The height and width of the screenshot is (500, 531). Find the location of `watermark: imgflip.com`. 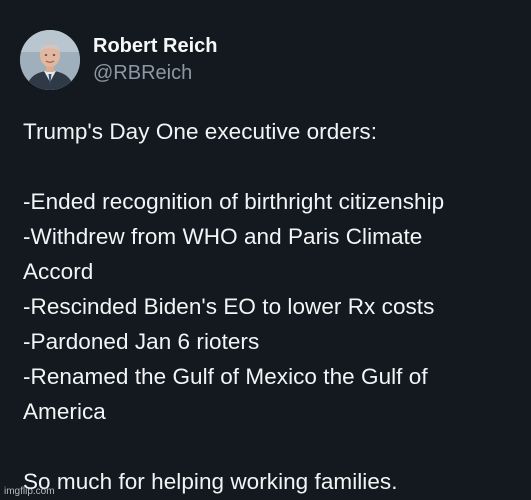

watermark: imgflip.com is located at coordinates (29, 491).